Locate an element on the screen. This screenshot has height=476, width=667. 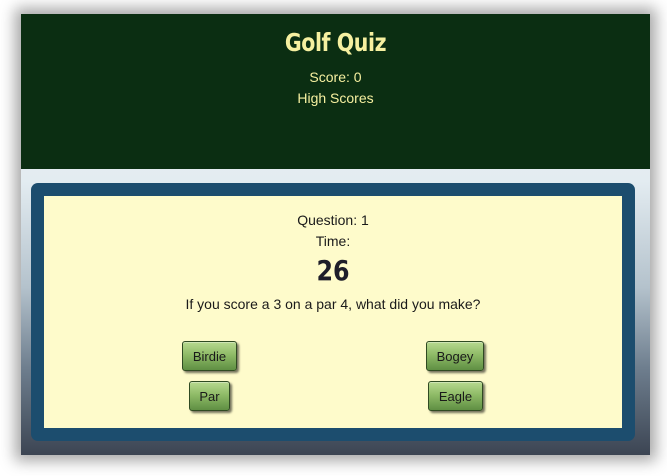
question-number: Question: 1 is located at coordinates (333, 220).